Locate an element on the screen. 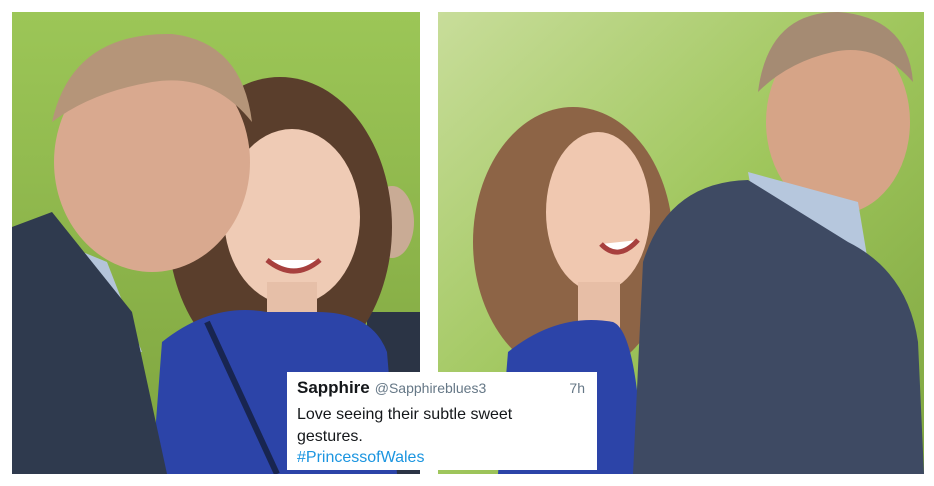  tweet-header: Sapphire @Sapphireblues3 7h is located at coordinates (442, 389).